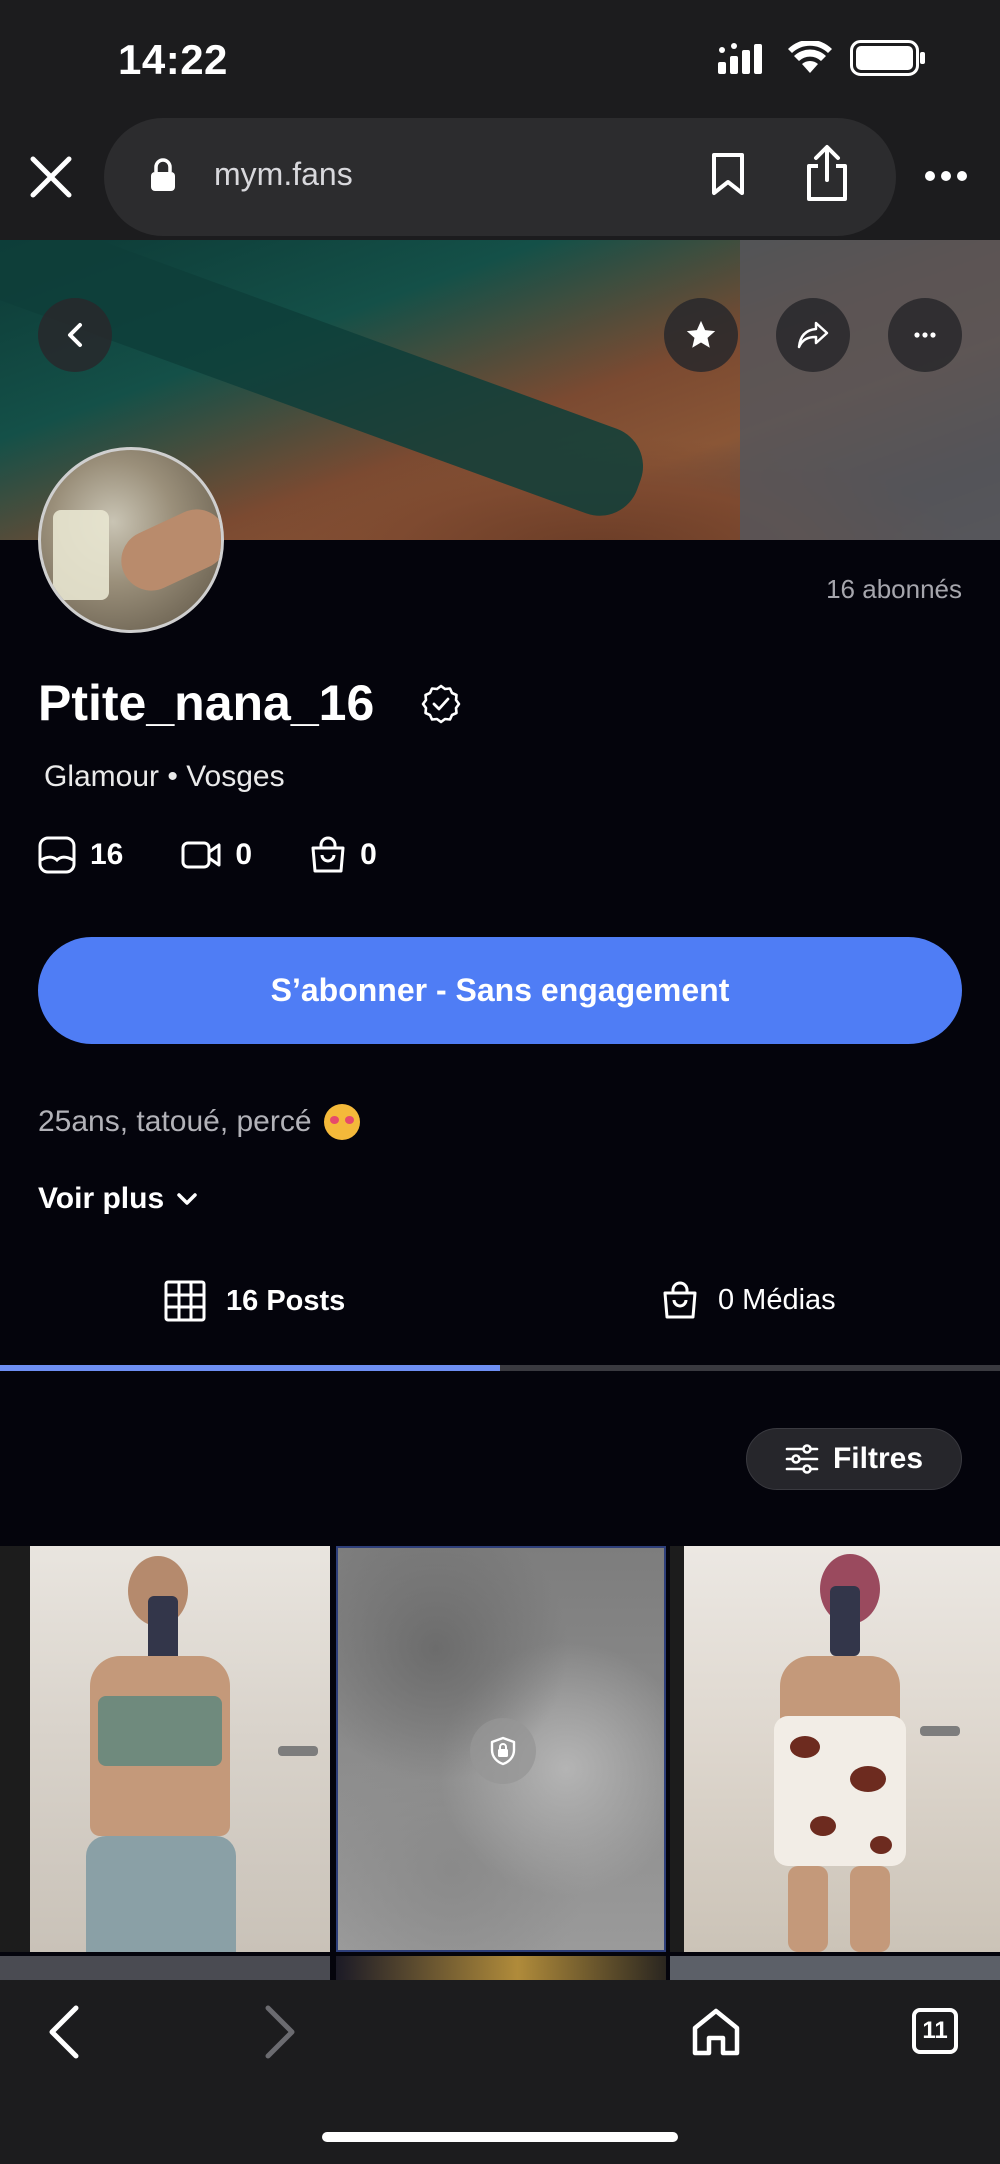  Describe the element at coordinates (286, 1300) in the screenshot. I see `tab-posts-label: 16 Posts` at that location.